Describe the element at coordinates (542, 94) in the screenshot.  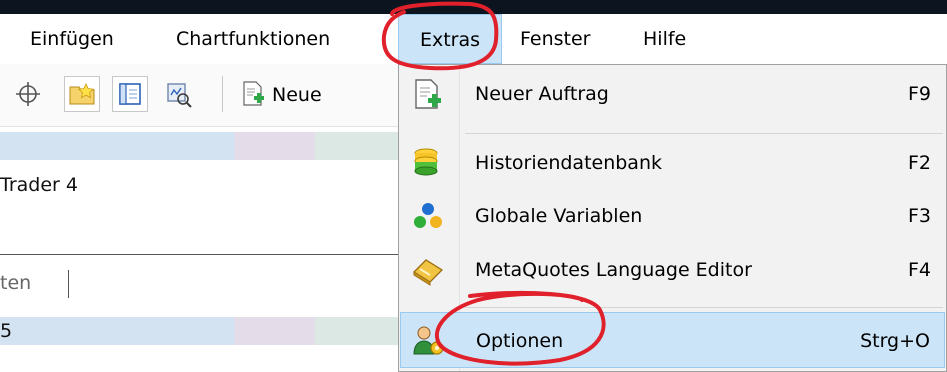
I see `menu-item-label: Neuer Auftrag` at that location.